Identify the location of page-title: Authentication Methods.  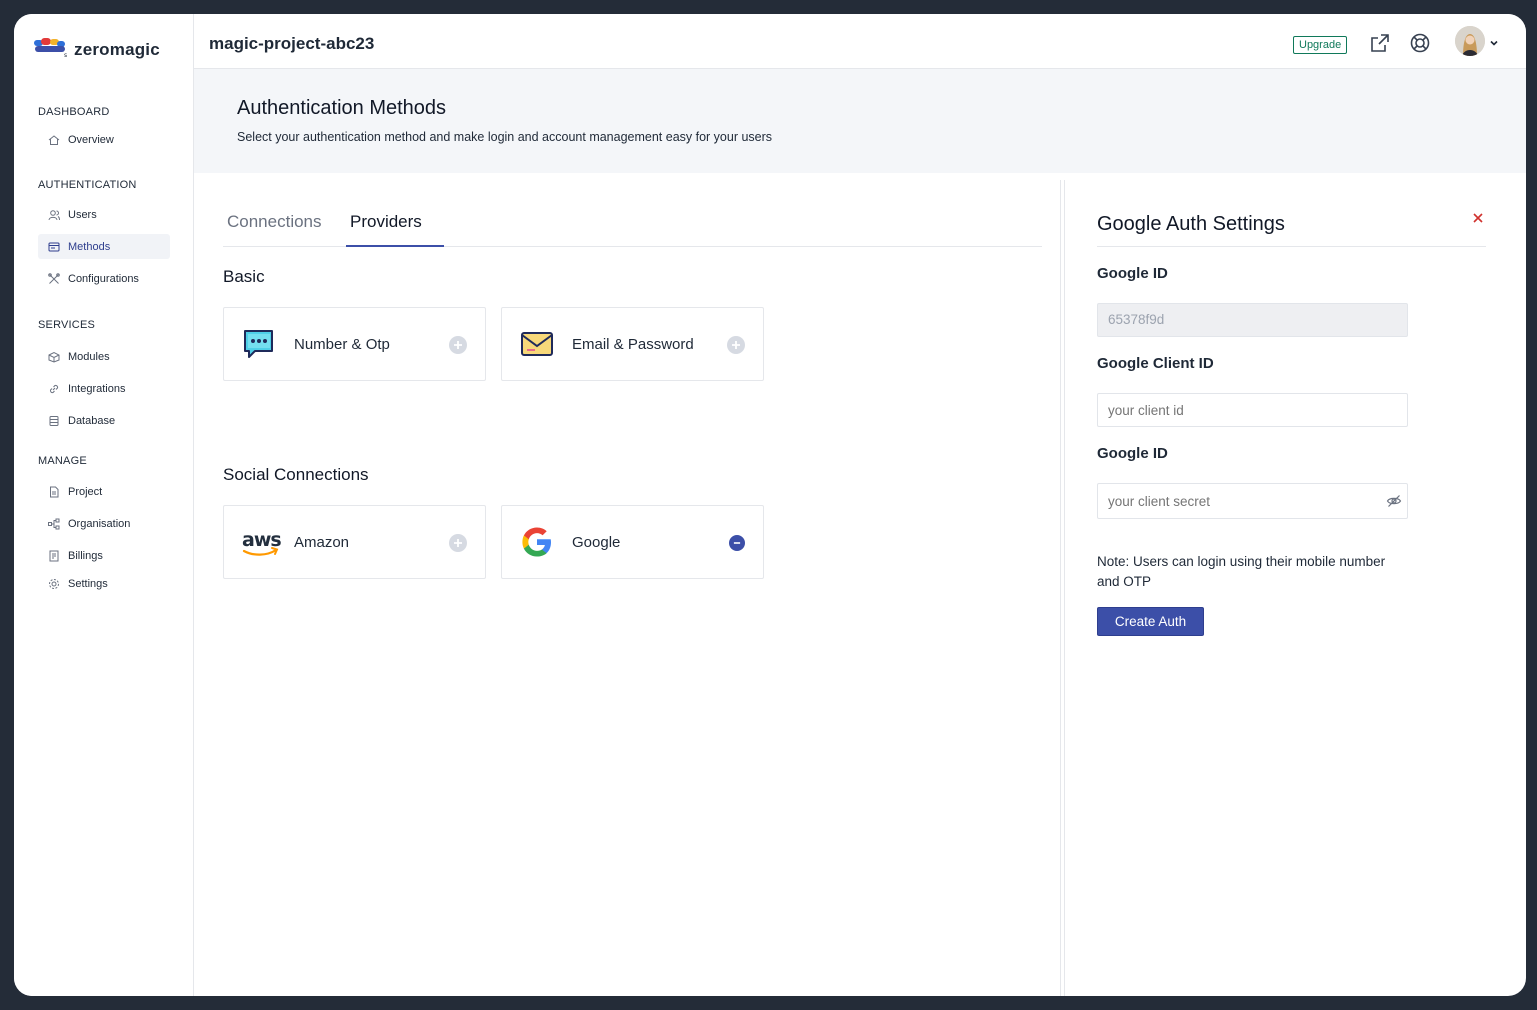
(342, 108).